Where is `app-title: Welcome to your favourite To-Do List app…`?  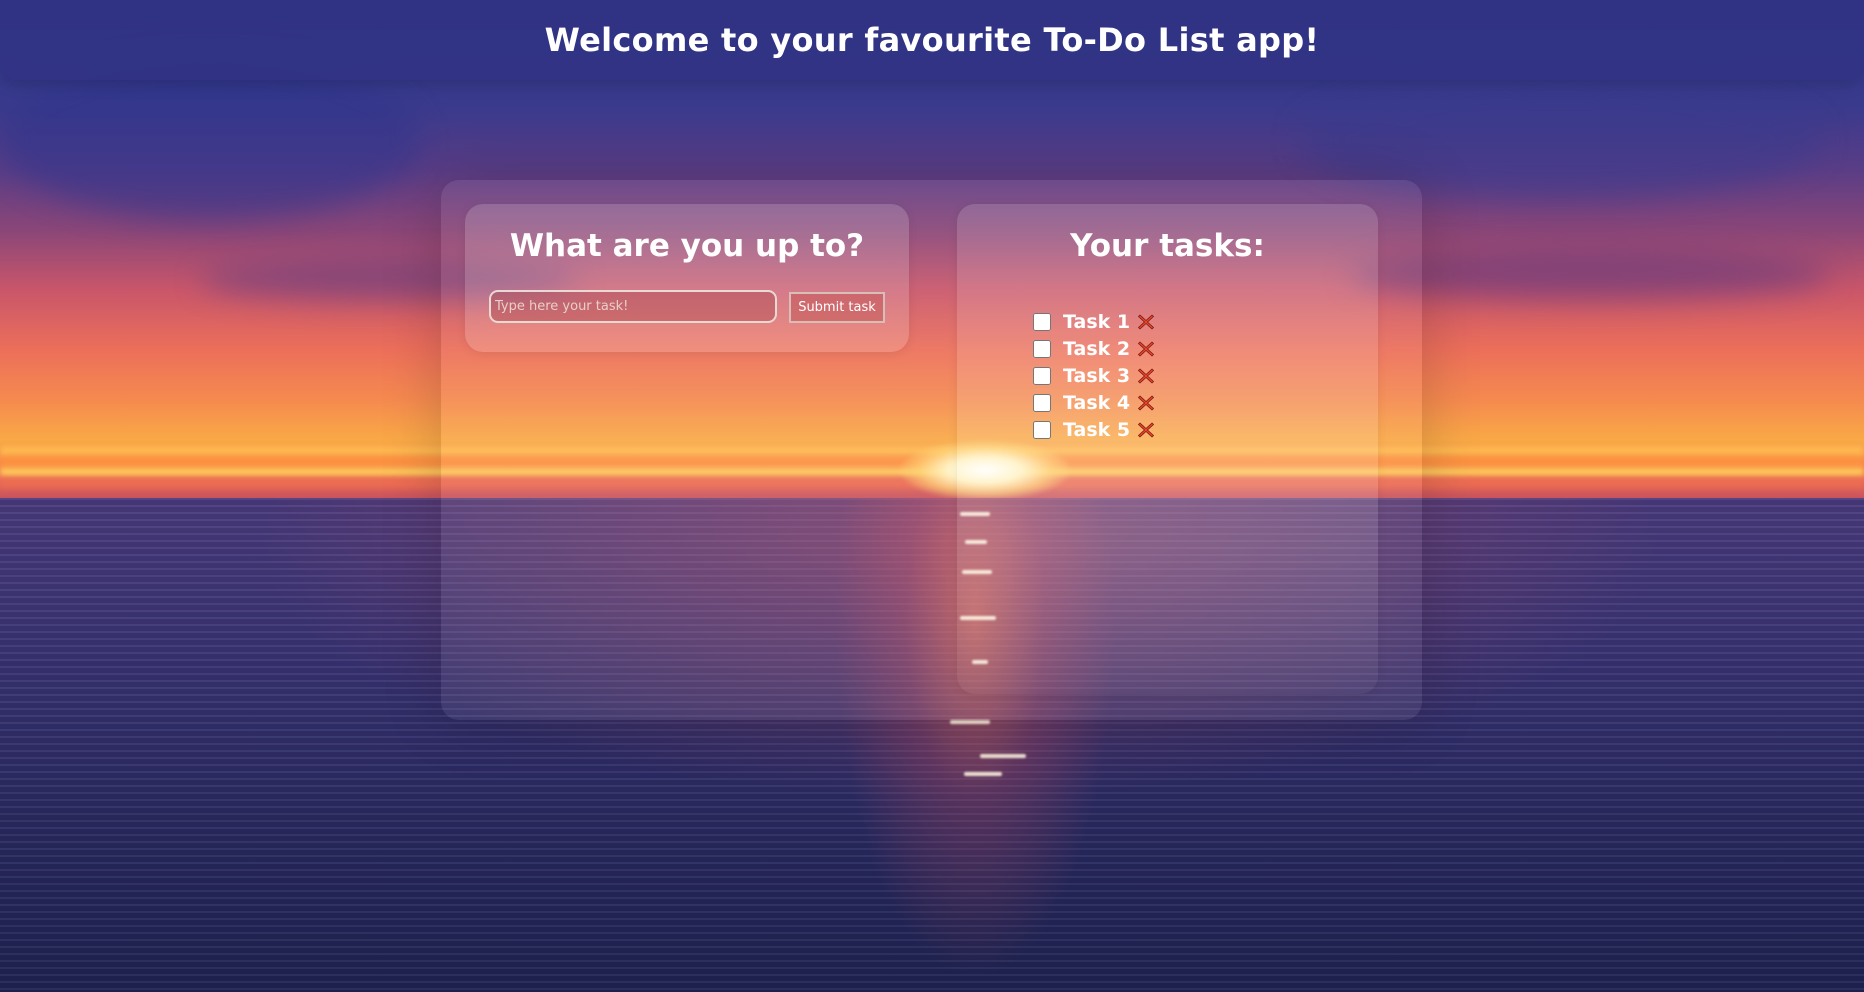
app-title: Welcome to your favourite To-Do List app… is located at coordinates (932, 40).